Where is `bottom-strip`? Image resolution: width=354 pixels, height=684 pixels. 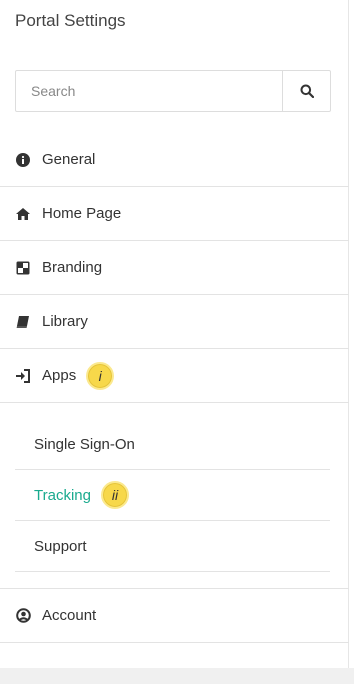
bottom-strip is located at coordinates (177, 676).